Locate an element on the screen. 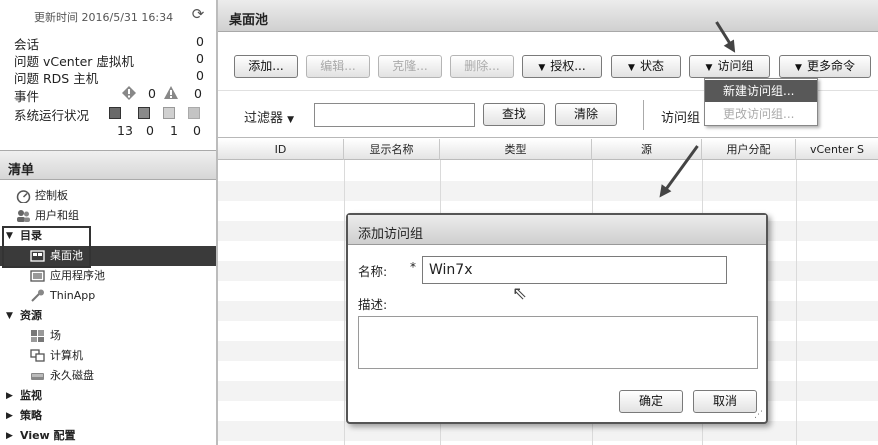 The image size is (878, 445). column-header-vcenter: vCenter S is located at coordinates (837, 149).